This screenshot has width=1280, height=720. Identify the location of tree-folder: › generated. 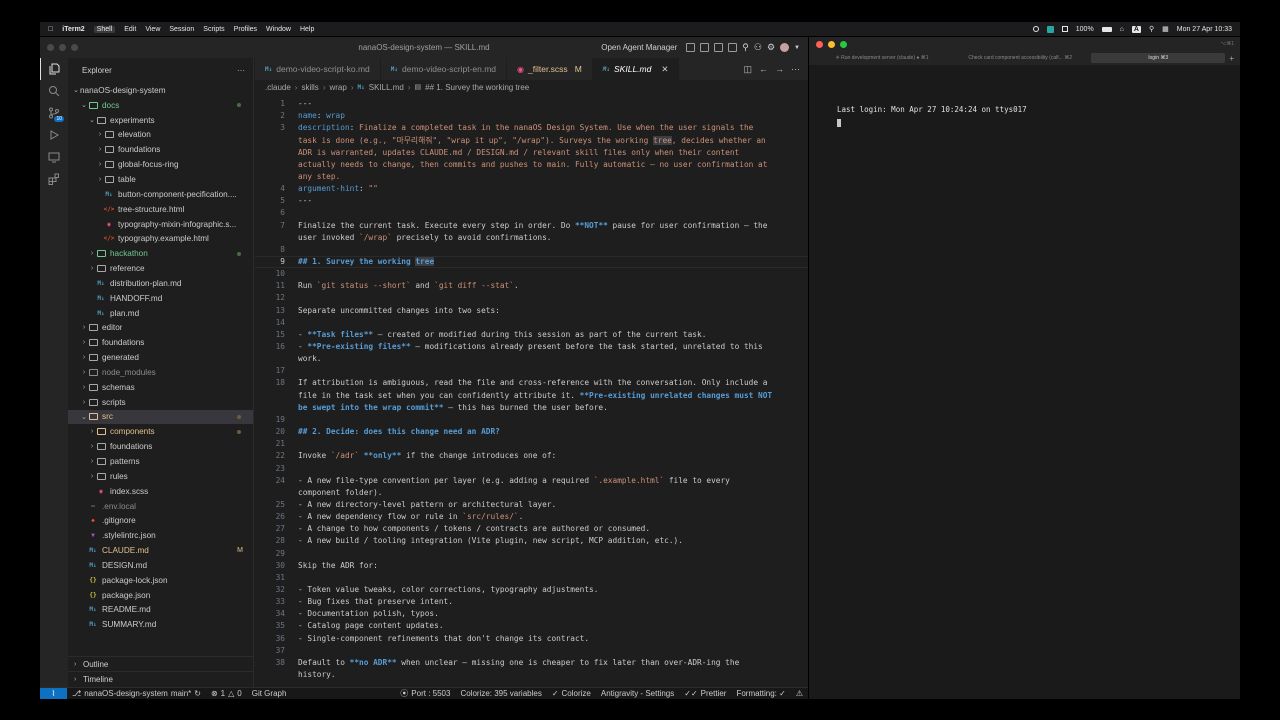
(160, 357).